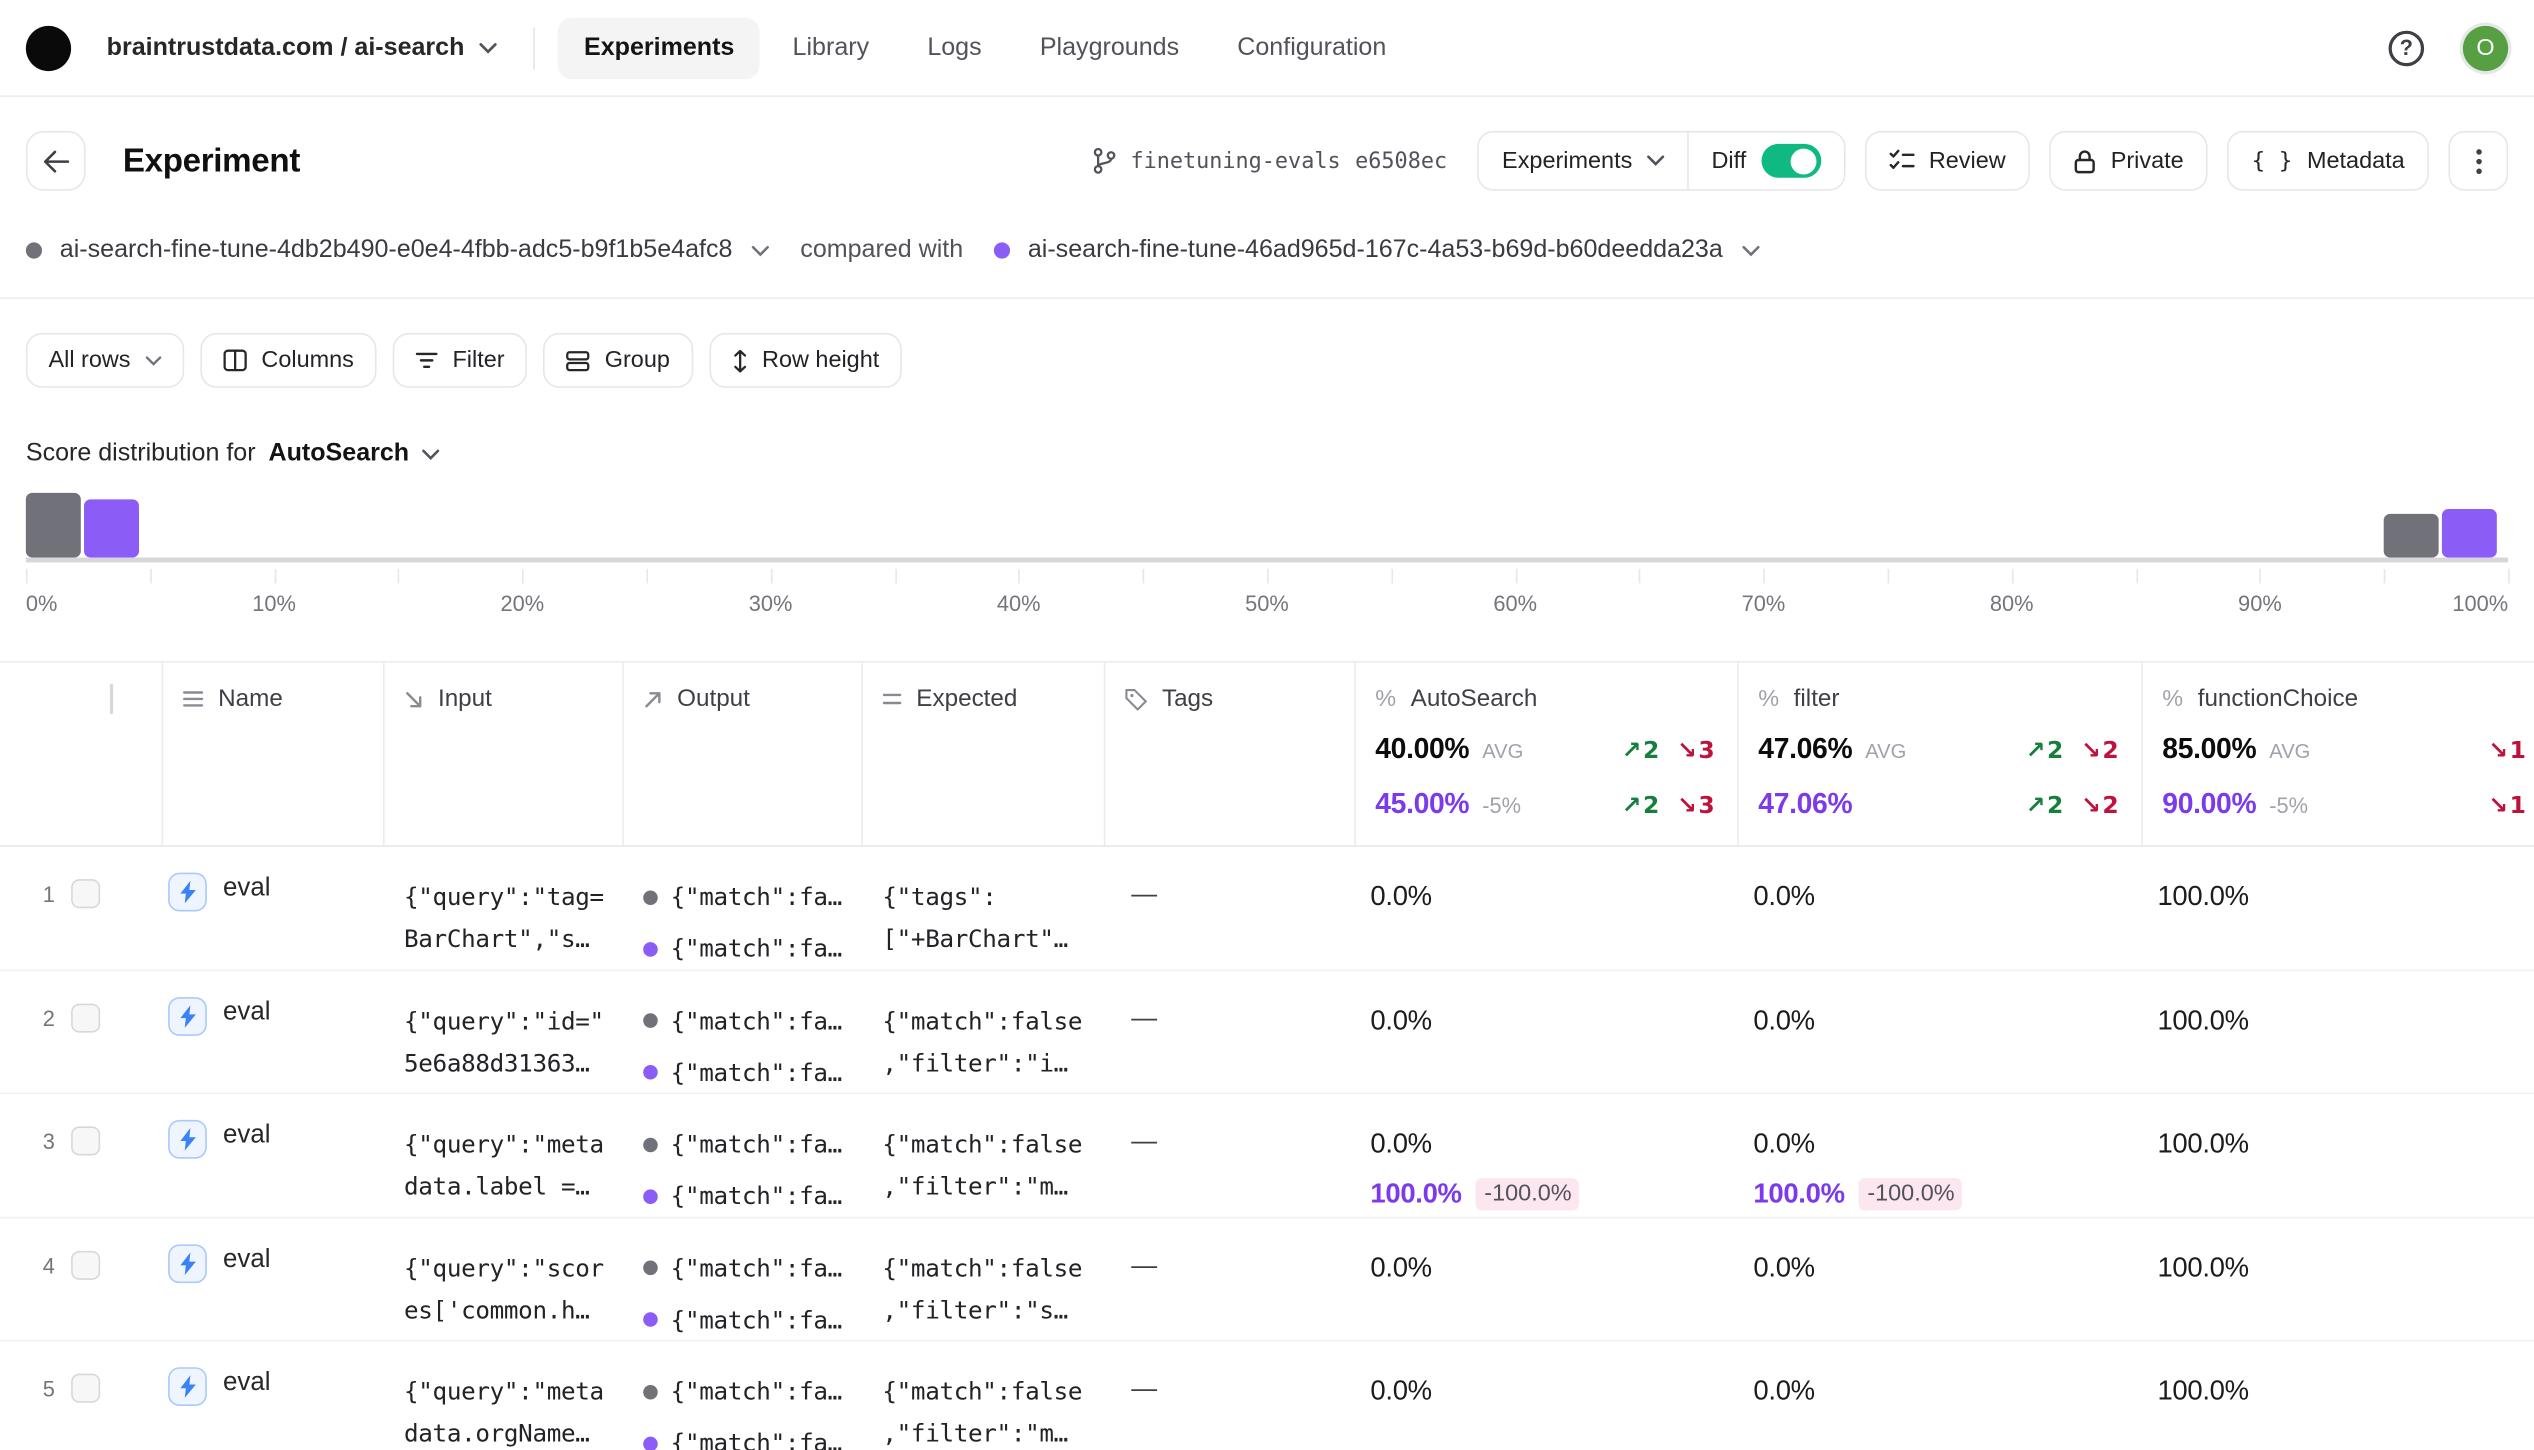  I want to click on all-rows-label: All rows, so click(89, 360).